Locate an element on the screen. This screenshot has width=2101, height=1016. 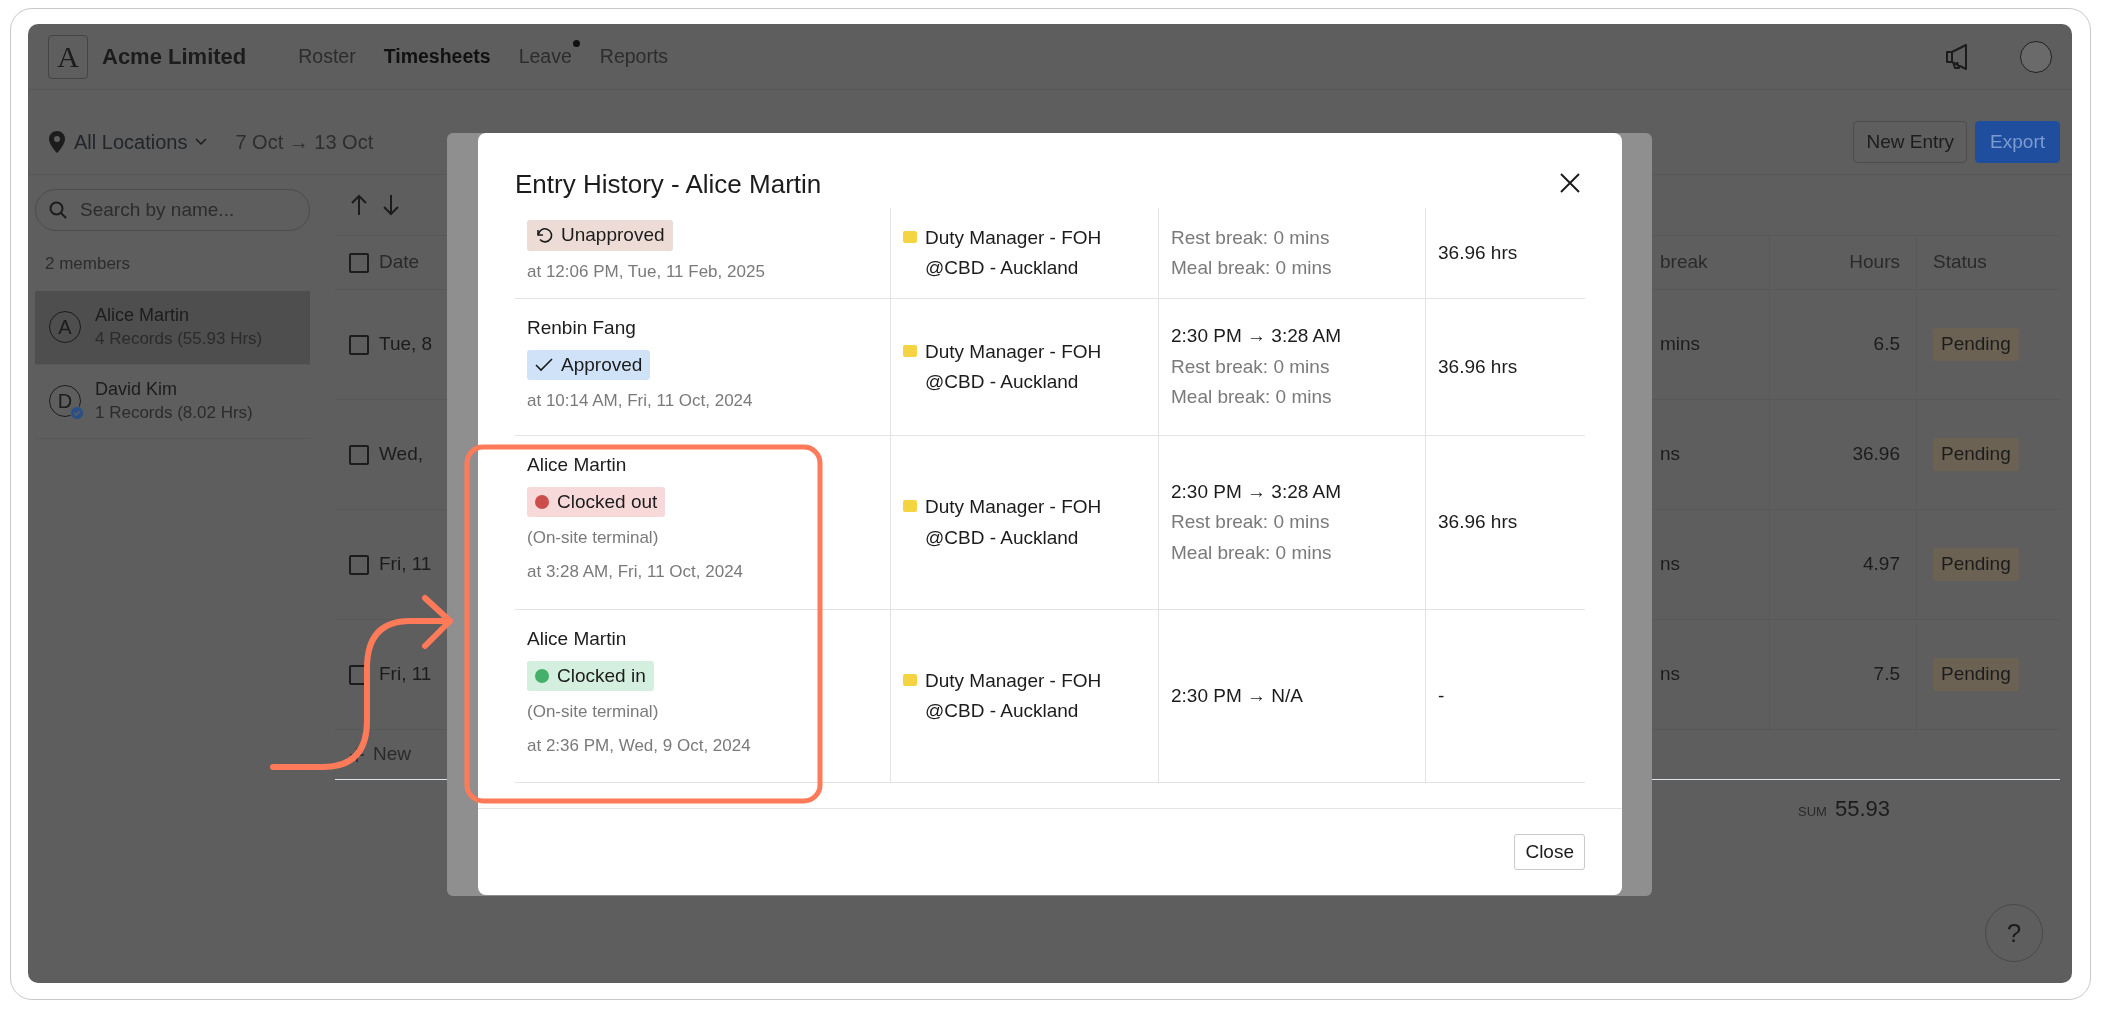
shift-time: 2:30 PM → N/A is located at coordinates (1237, 695).